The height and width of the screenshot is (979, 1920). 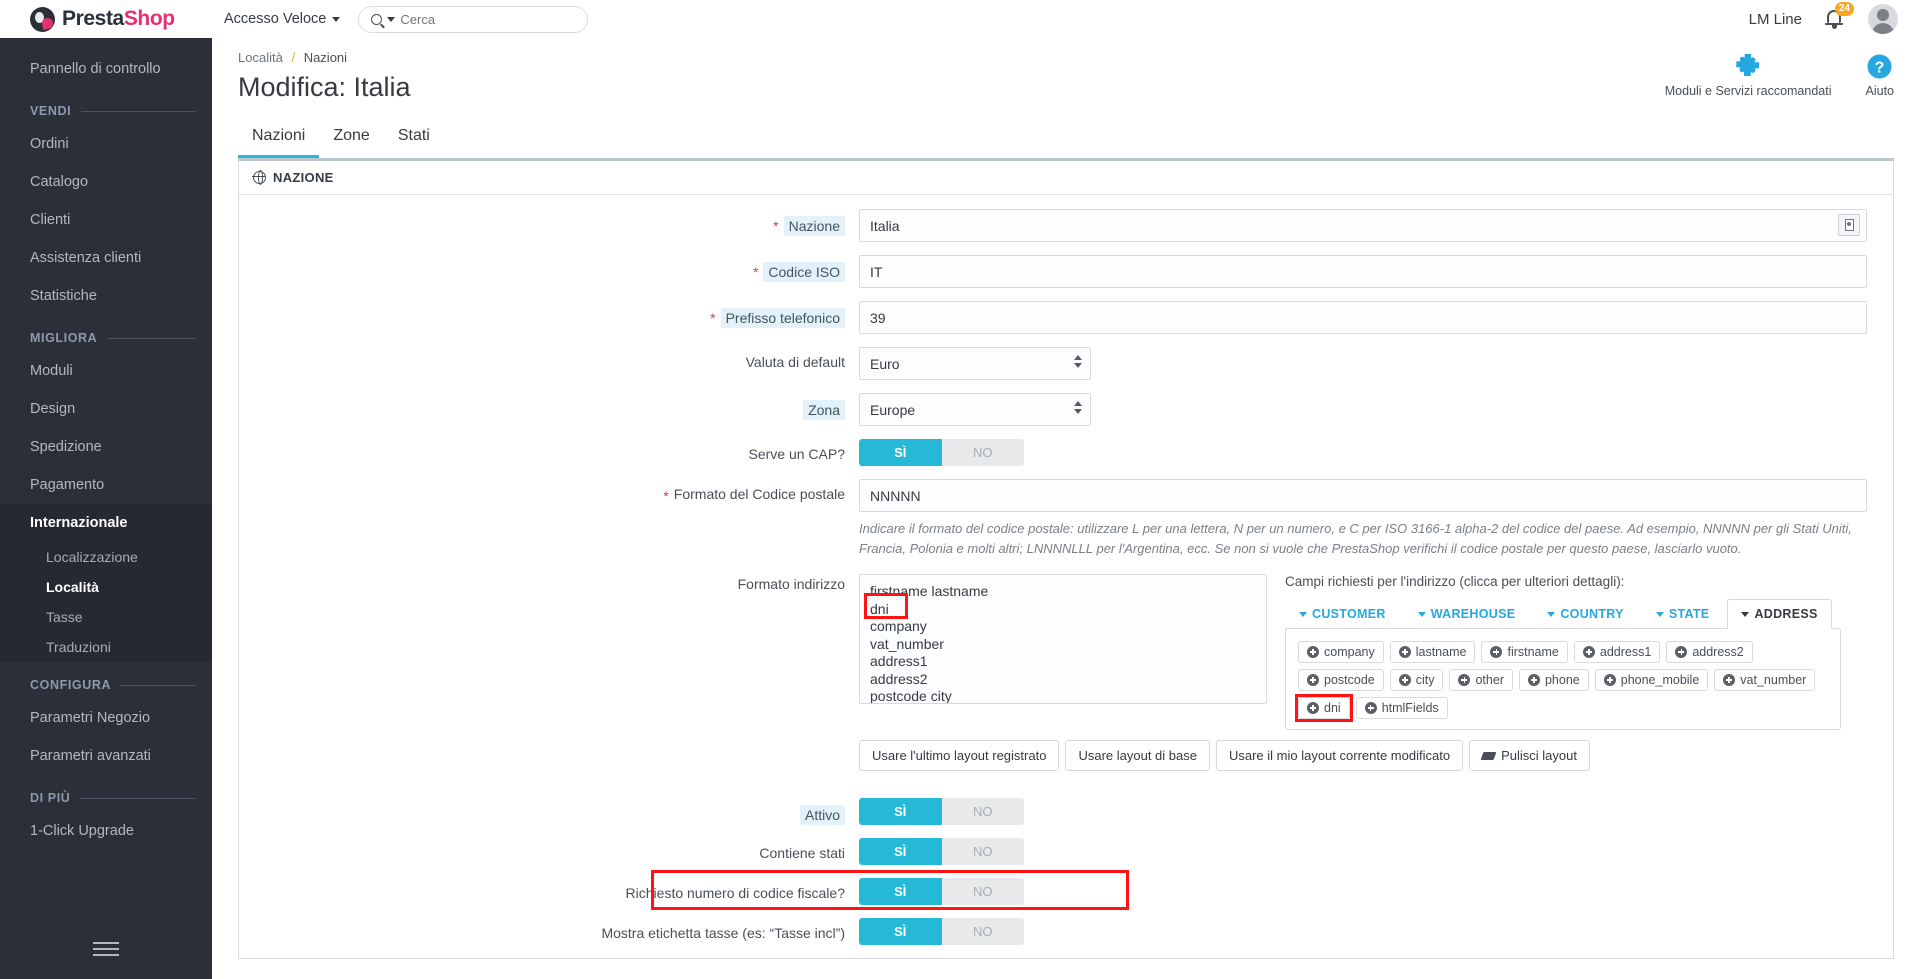 I want to click on tax-id-yes: SÌ, so click(x=900, y=891).